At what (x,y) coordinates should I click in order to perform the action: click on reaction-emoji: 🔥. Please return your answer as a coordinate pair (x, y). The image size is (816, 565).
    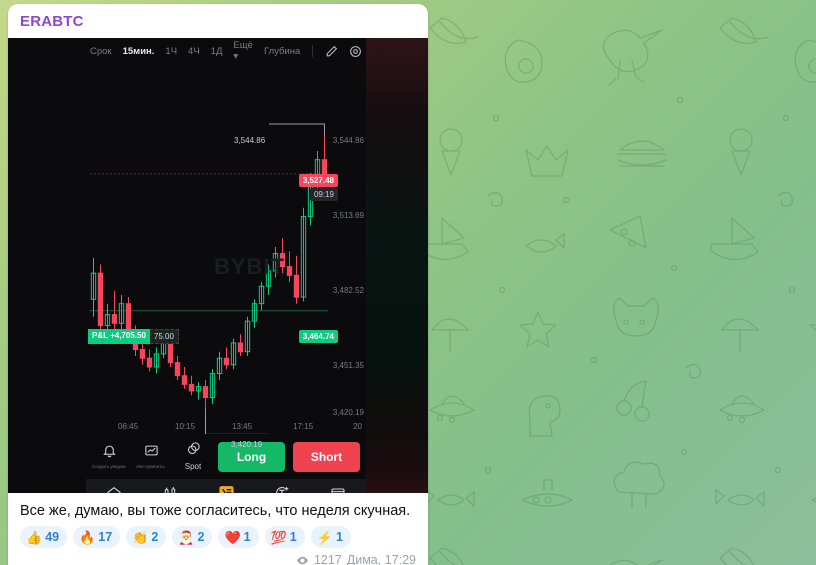
    Looking at the image, I should click on (87, 537).